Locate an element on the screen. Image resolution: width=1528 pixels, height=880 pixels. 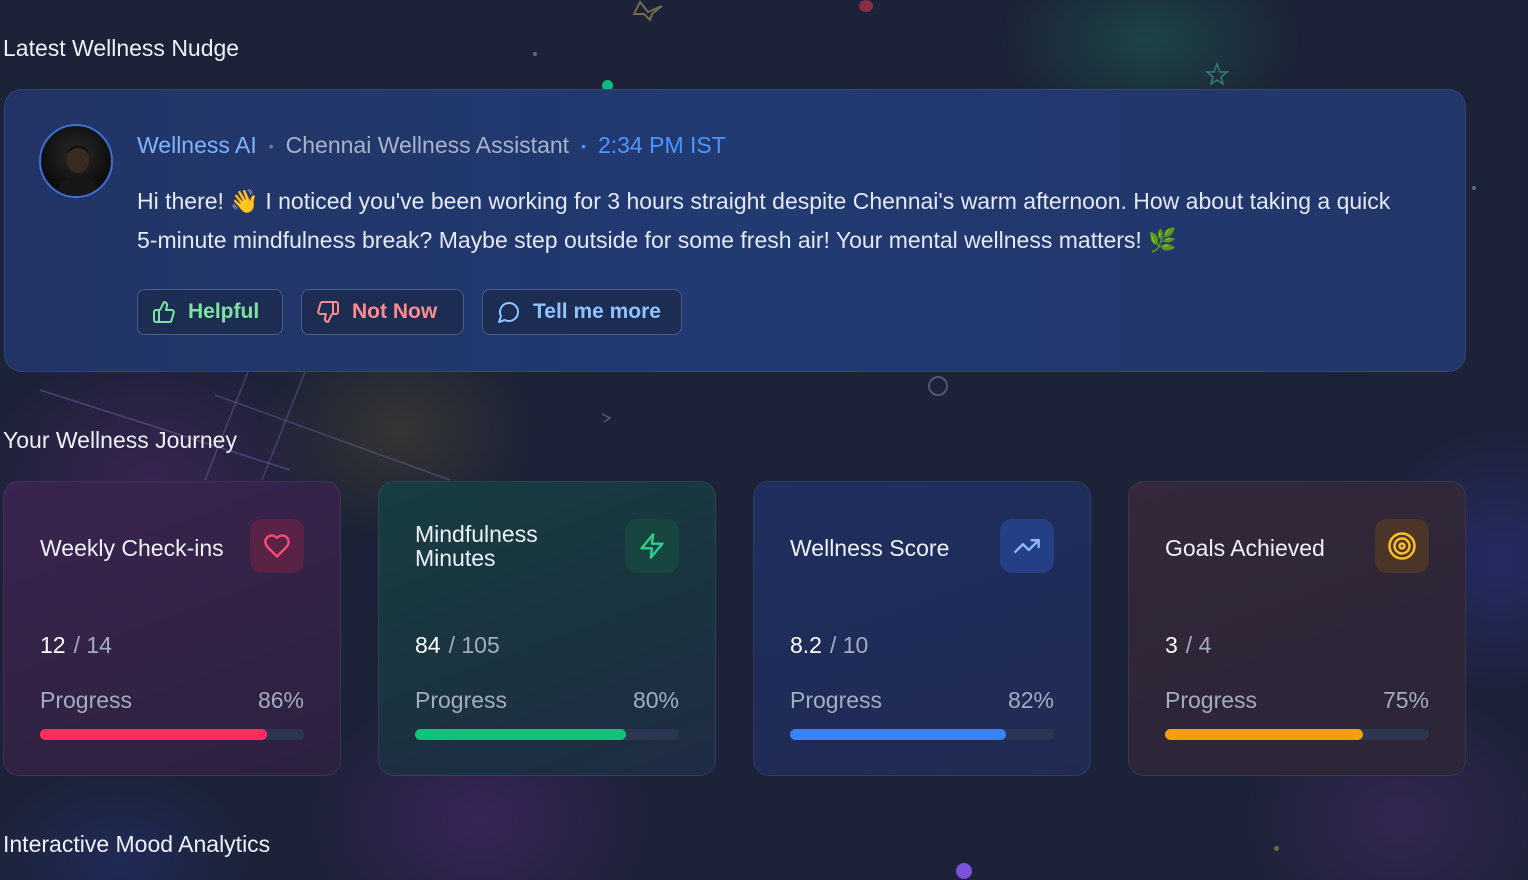
stat-total: / 10 is located at coordinates (849, 645).